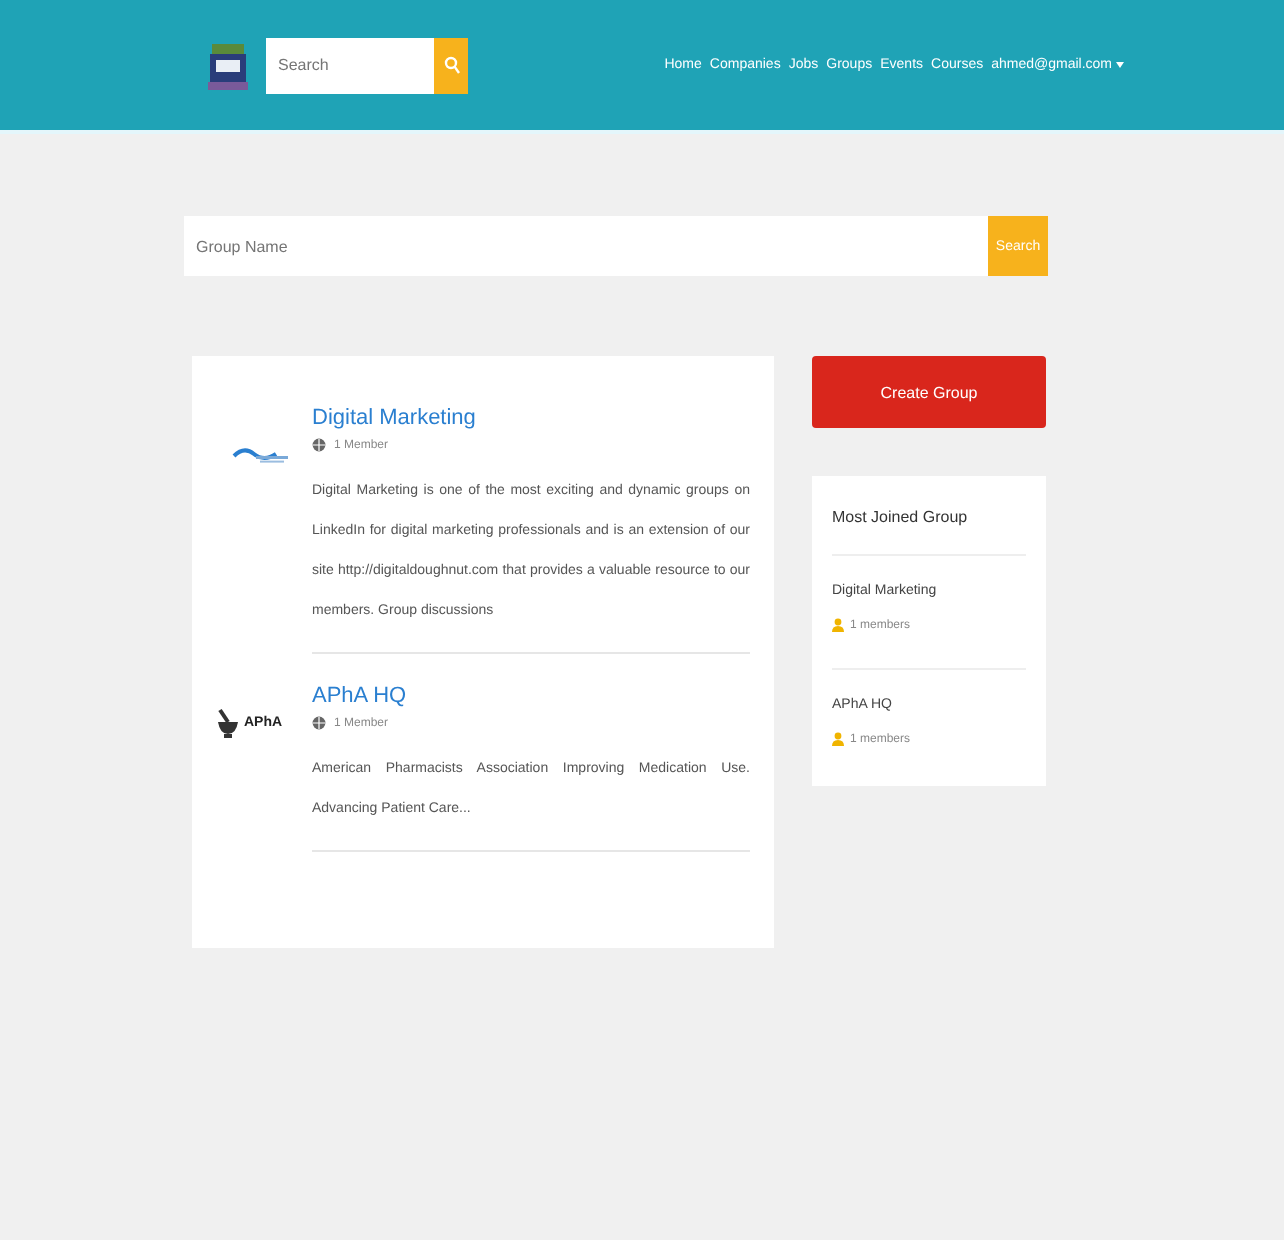 This screenshot has height=1240, width=1284. Describe the element at coordinates (262, 454) in the screenshot. I see `group-logo-icon` at that location.